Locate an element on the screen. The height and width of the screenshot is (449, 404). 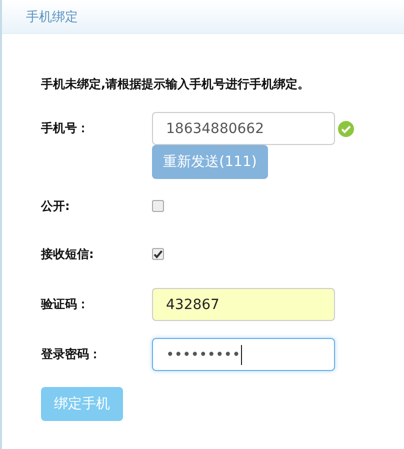
field-label: 验证码： is located at coordinates (65, 304).